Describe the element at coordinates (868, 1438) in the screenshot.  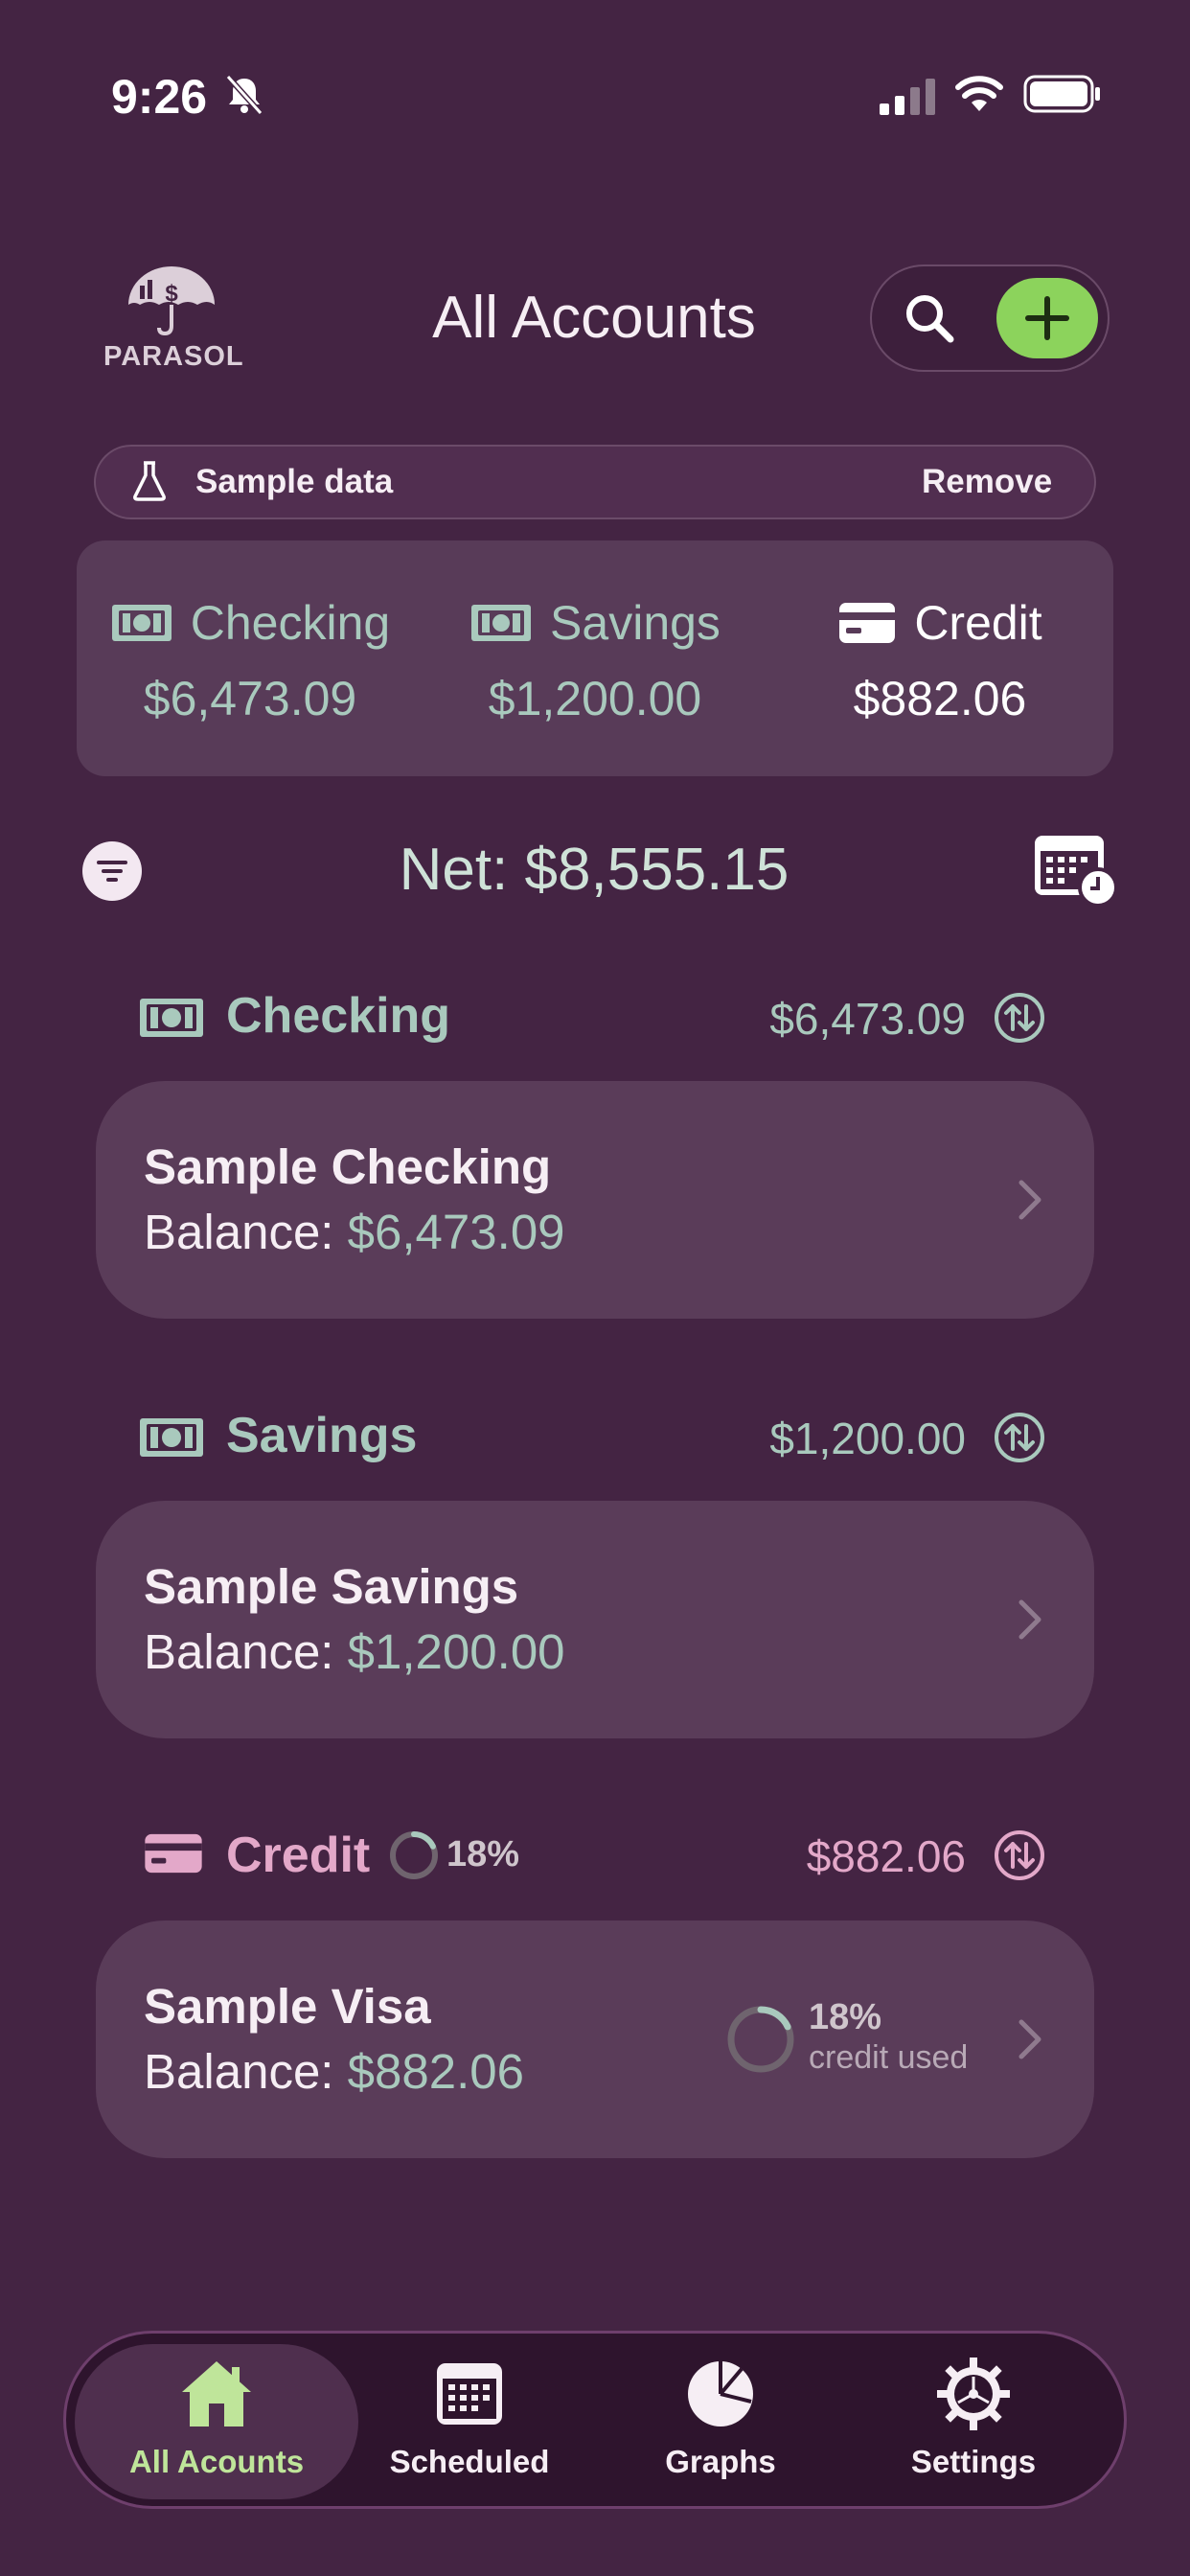
I see `section-total-savings: $1,200.00` at that location.